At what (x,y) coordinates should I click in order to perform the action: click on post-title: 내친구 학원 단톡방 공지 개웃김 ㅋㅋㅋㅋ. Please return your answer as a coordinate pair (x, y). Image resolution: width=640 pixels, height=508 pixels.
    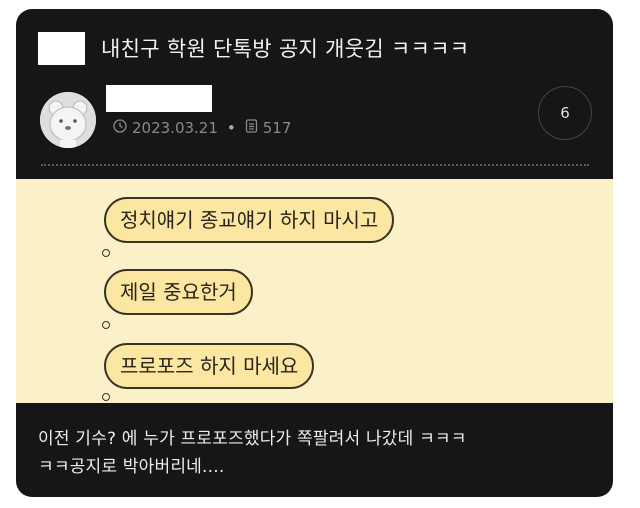
    Looking at the image, I should click on (285, 49).